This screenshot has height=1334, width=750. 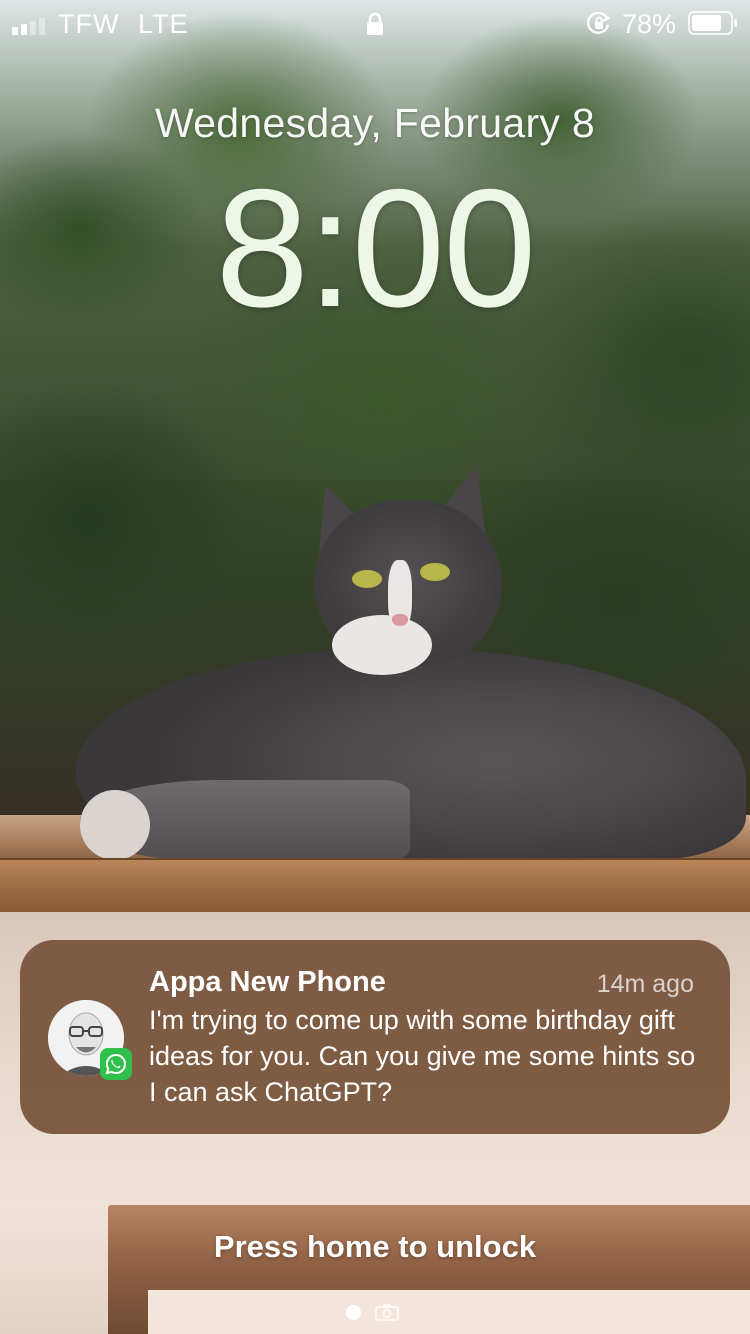 I want to click on whatsapp-icon, so click(x=116, y=1064).